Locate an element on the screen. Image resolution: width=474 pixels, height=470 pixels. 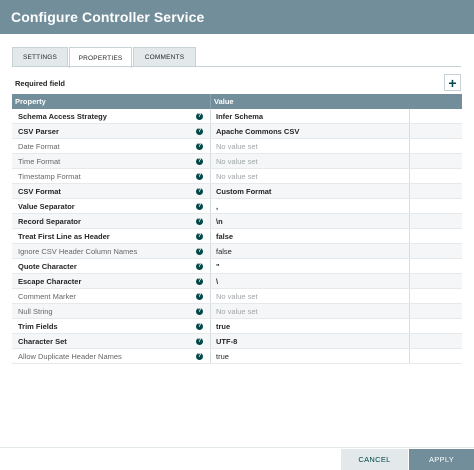
table-row: Treat First Line as Header? false is located at coordinates (237, 236).